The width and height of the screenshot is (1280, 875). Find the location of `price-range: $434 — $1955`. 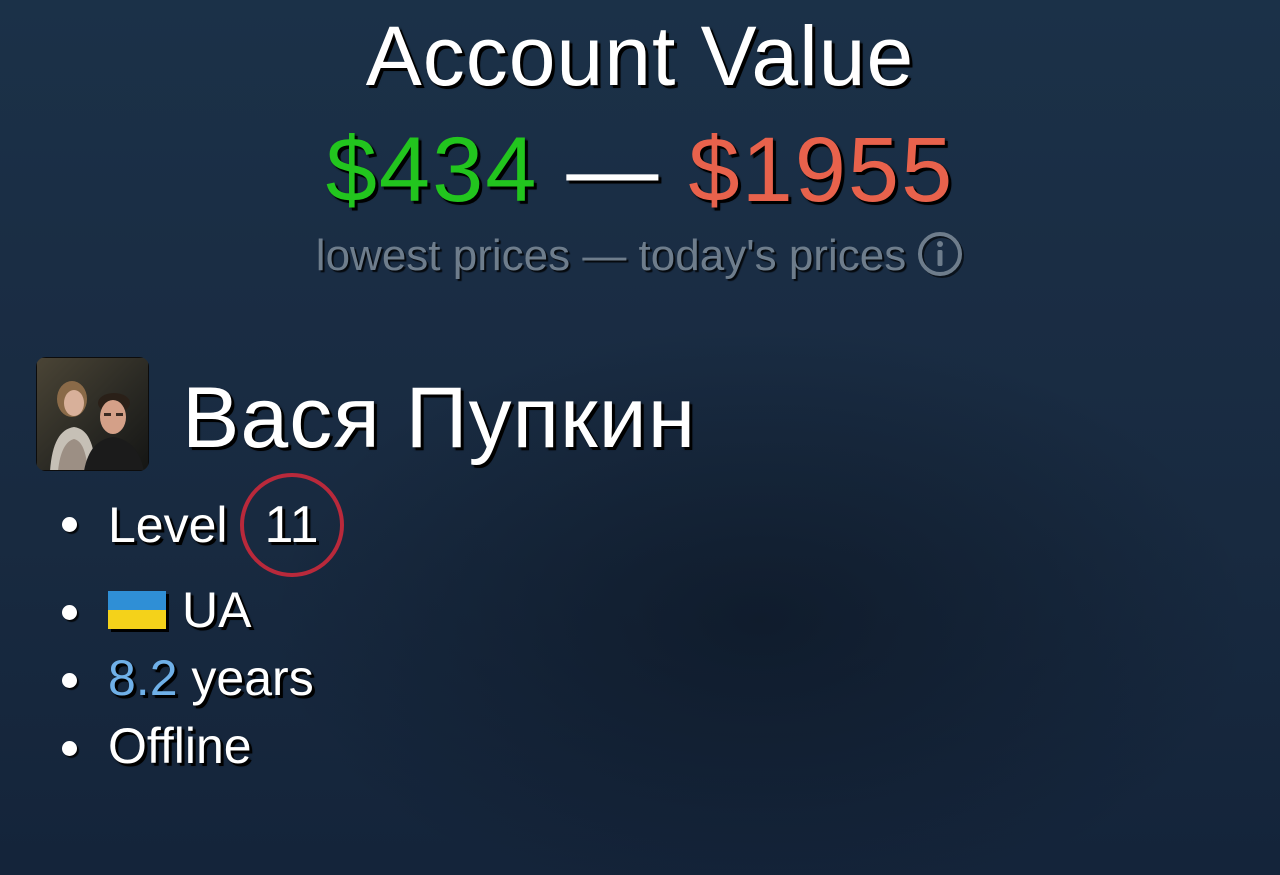

price-range: $434 — $1955 is located at coordinates (640, 170).